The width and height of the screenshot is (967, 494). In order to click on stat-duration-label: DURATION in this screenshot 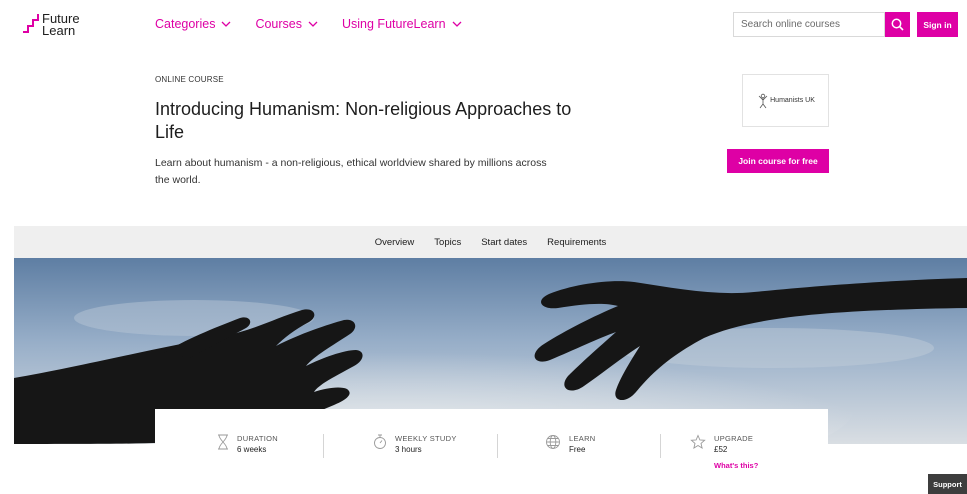, I will do `click(258, 438)`.